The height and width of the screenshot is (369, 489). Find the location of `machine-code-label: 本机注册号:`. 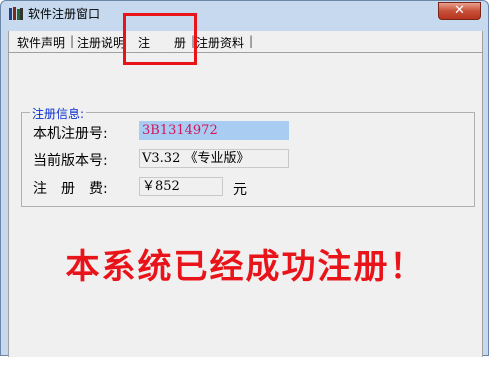

machine-code-label: 本机注册号: is located at coordinates (70, 134).